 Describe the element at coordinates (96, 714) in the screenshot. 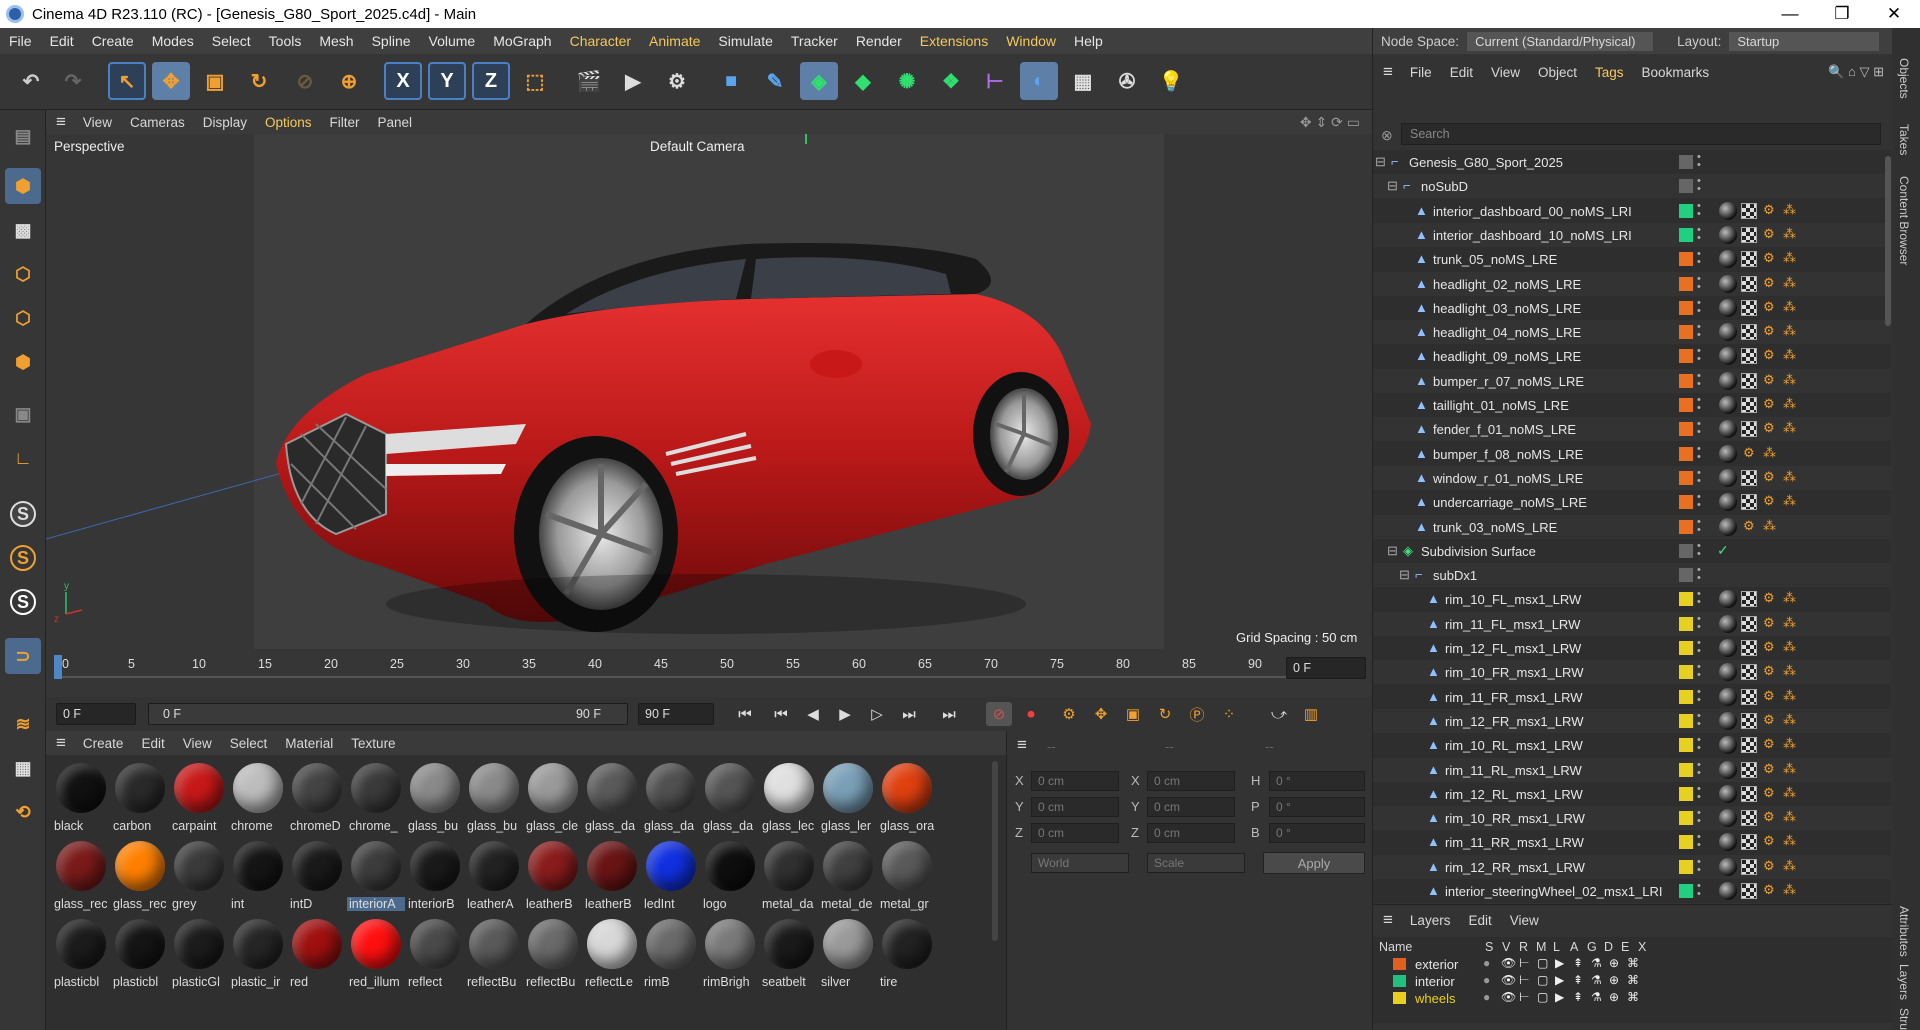

I see `start-frame-field: 0 F` at that location.